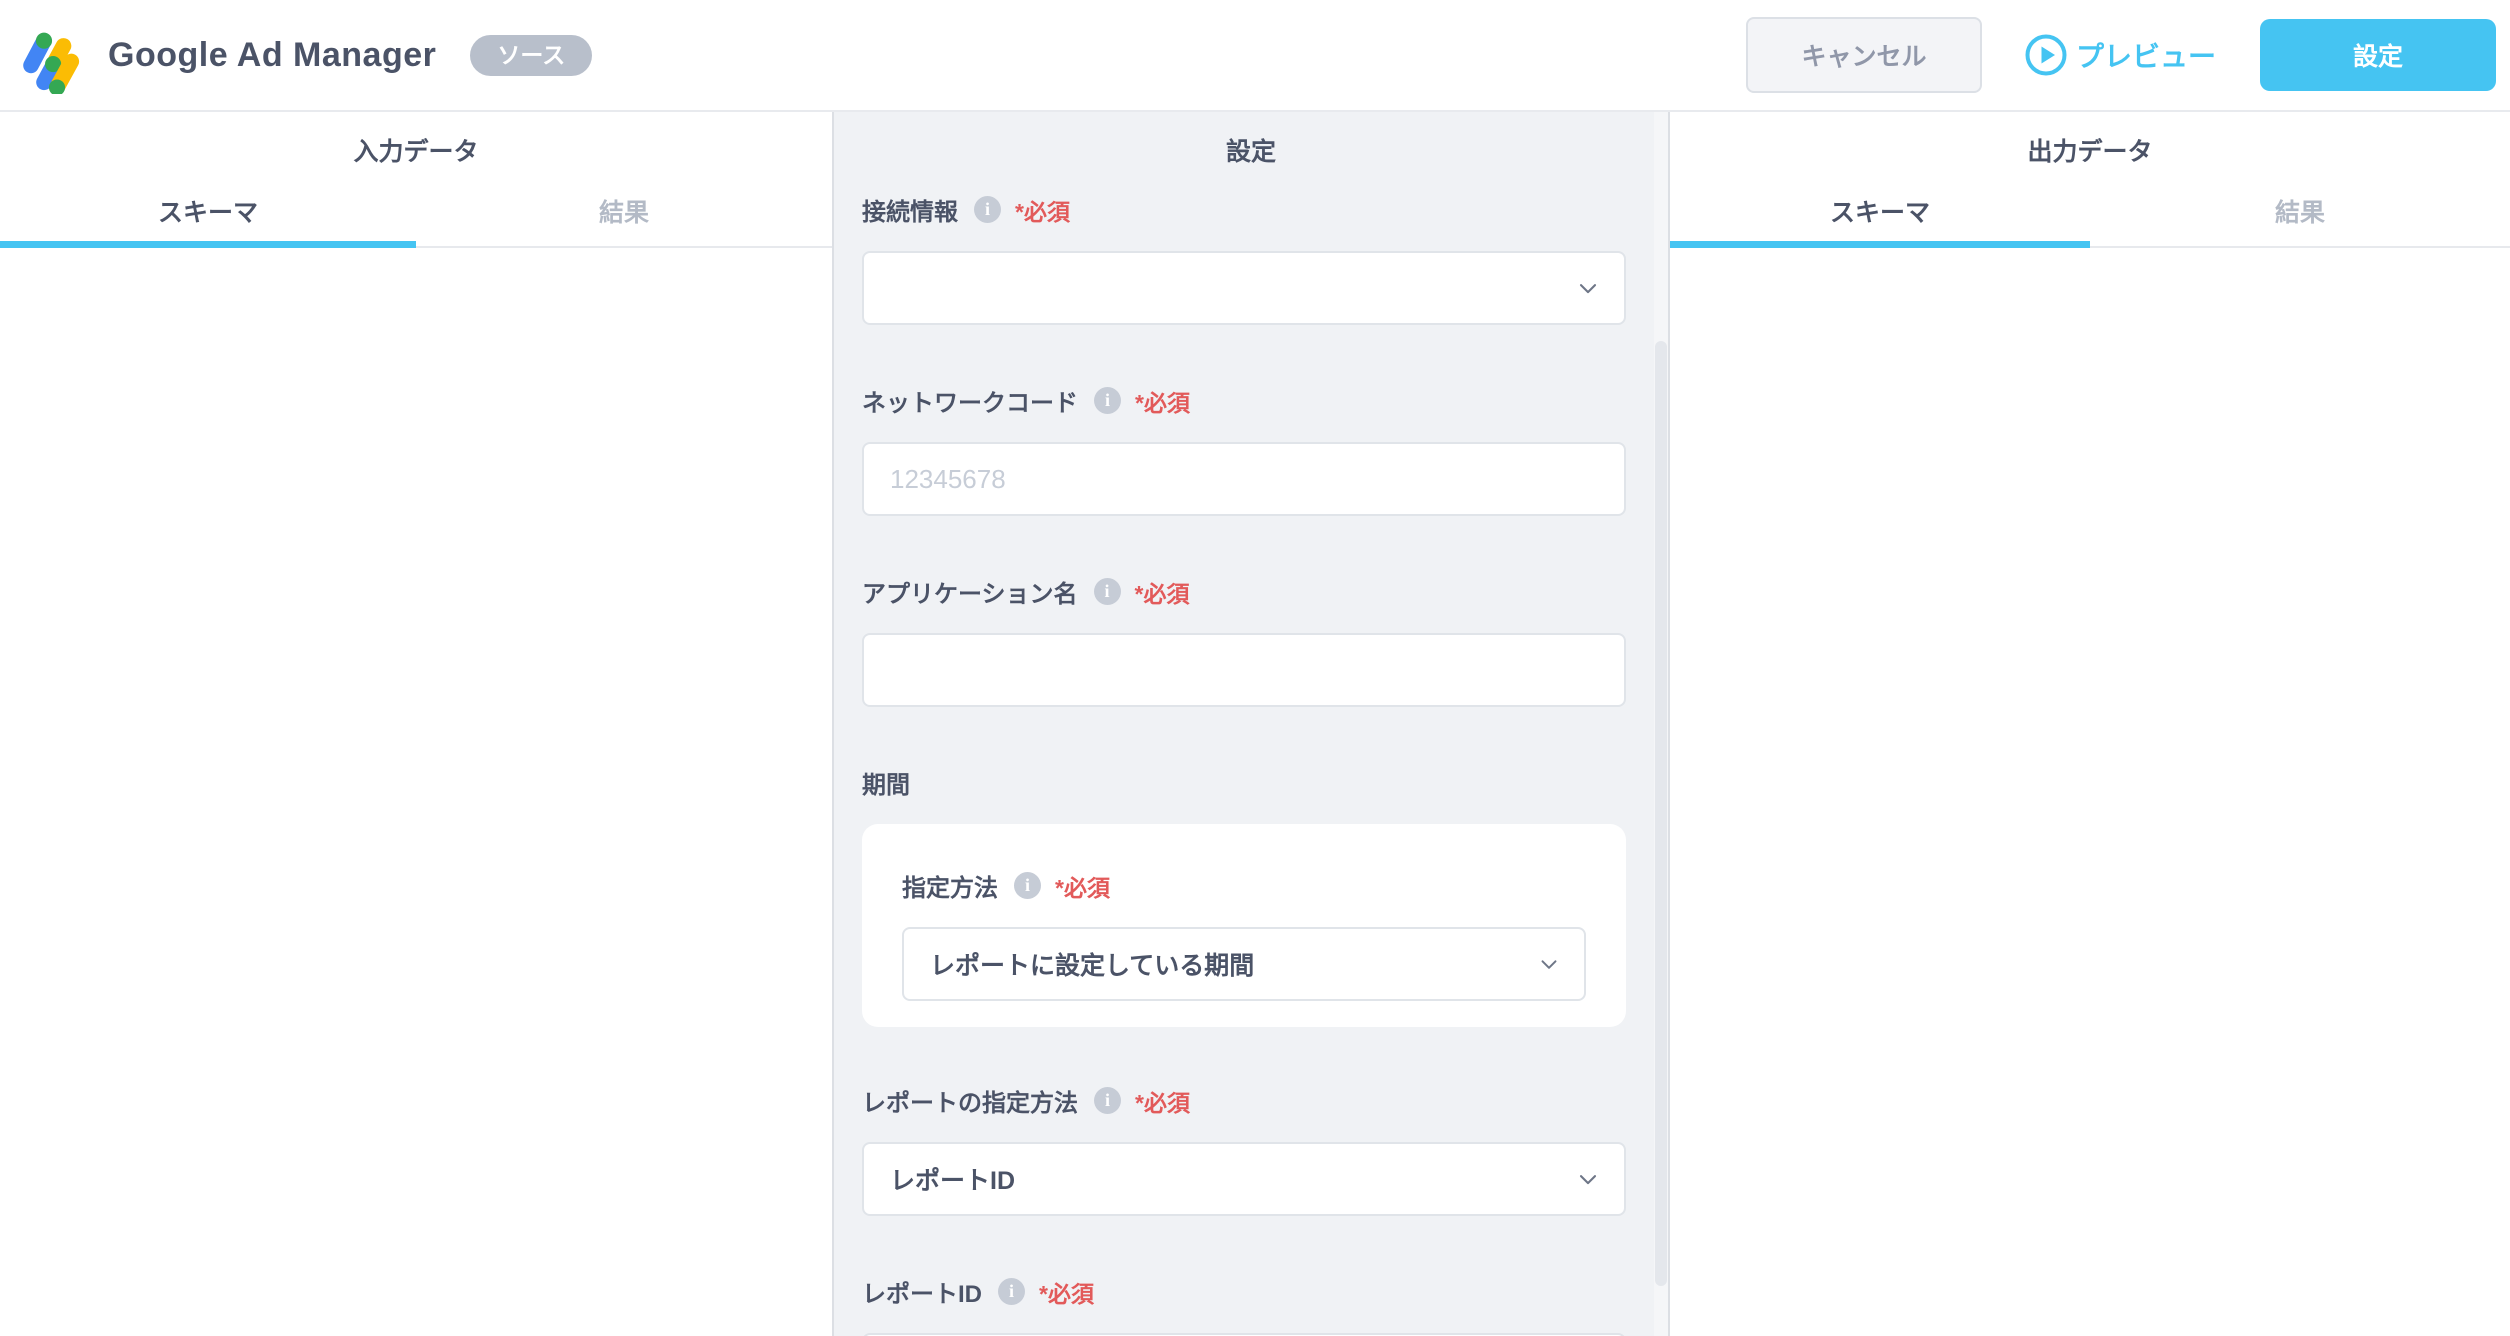  I want to click on connection-label: 接続情報, so click(910, 212).